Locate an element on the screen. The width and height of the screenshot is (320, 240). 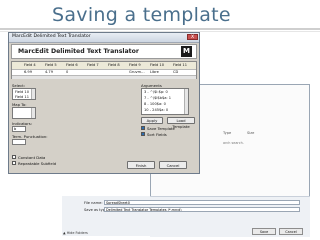
finish-button: Finish is located at coordinates (141, 165).